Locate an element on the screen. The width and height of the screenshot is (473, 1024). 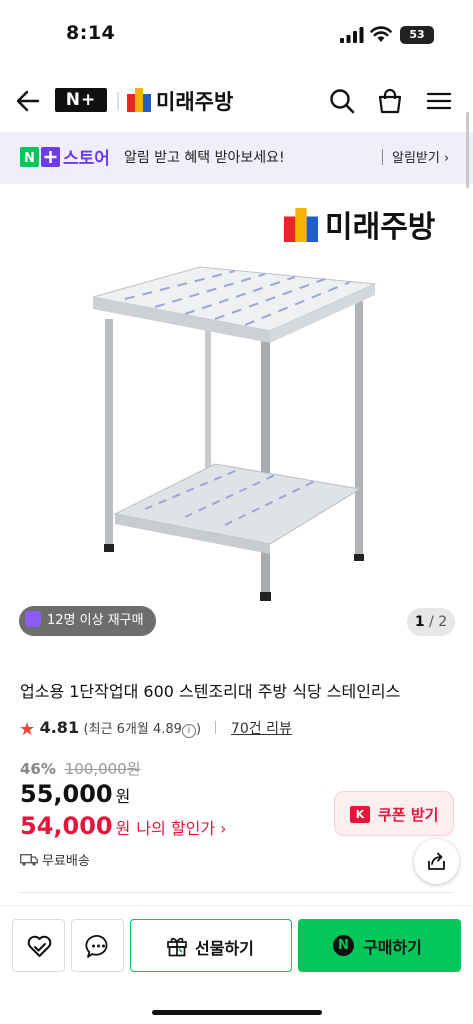
wishlist-button is located at coordinates (38, 945).